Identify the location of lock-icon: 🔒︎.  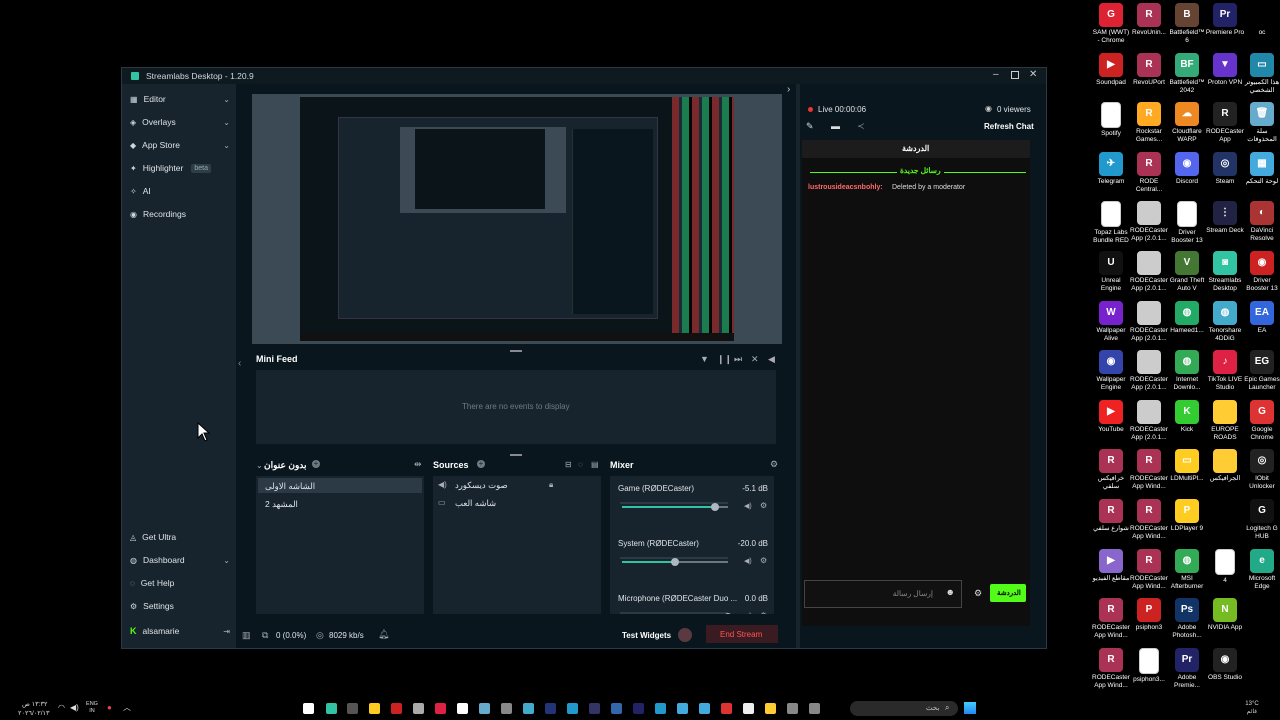
(551, 485).